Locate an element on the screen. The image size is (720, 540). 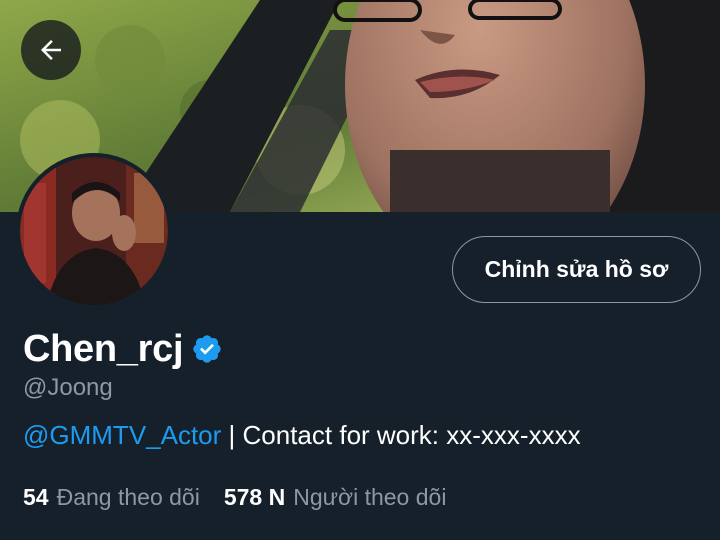
profile-handle: @Joong is located at coordinates (68, 387).